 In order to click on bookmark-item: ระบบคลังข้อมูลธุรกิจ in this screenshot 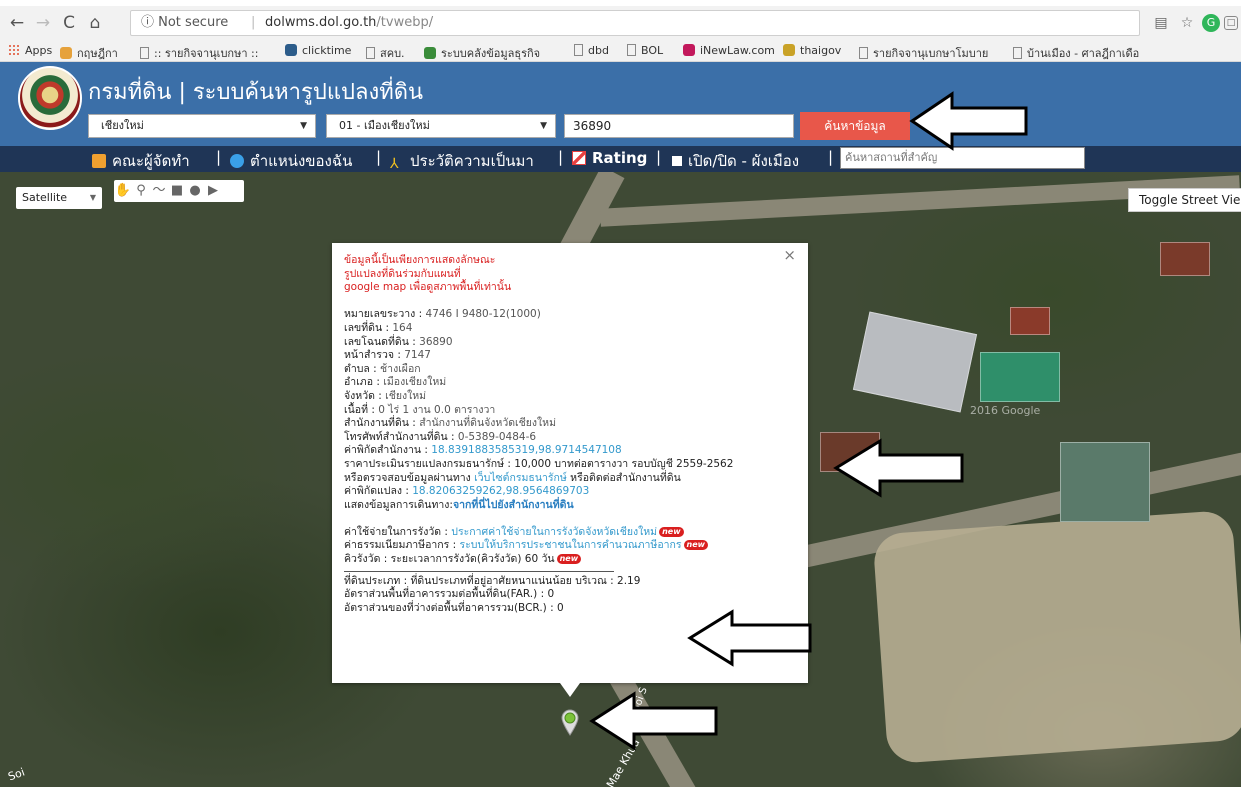, I will do `click(482, 53)`.